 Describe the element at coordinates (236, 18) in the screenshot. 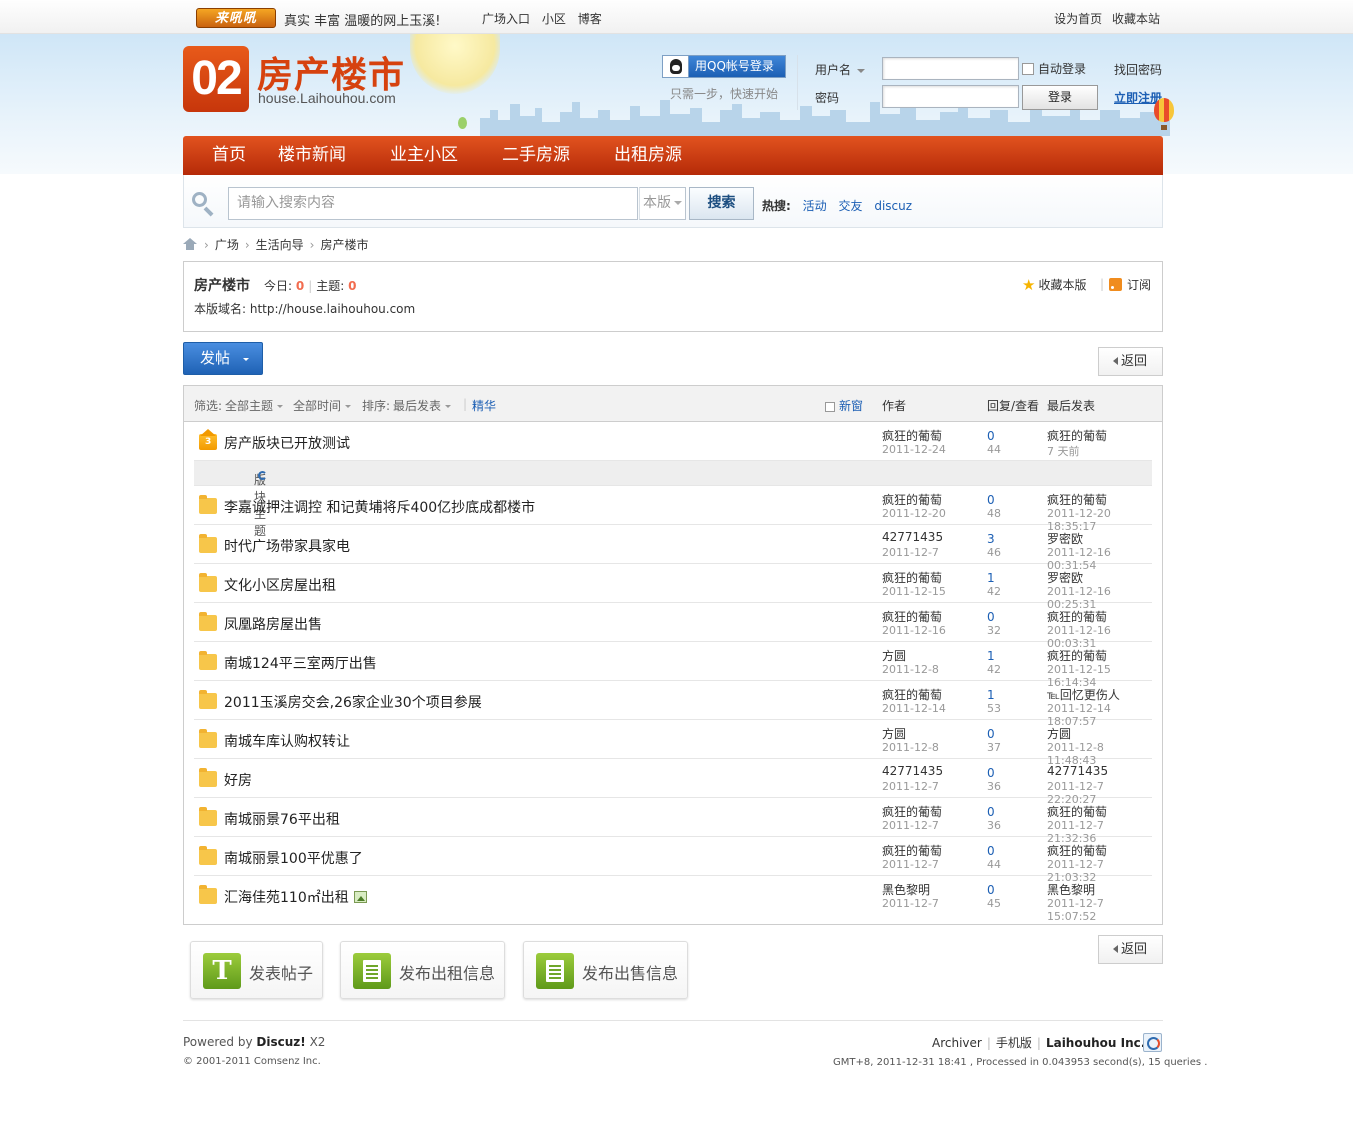

I see `site-logo: 来吼吼` at that location.